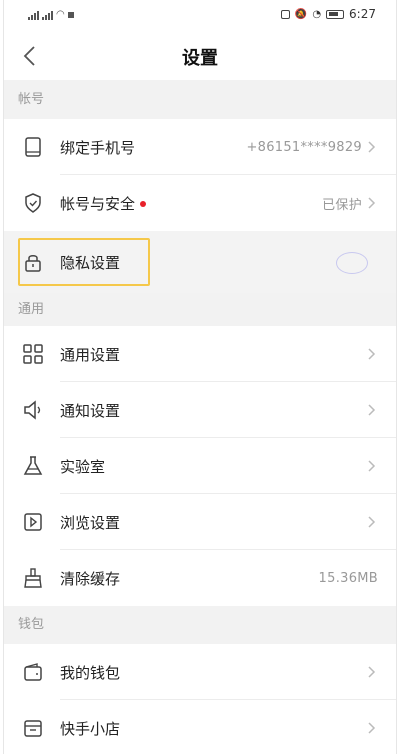  I want to click on nfc-icon, so click(285, 14).